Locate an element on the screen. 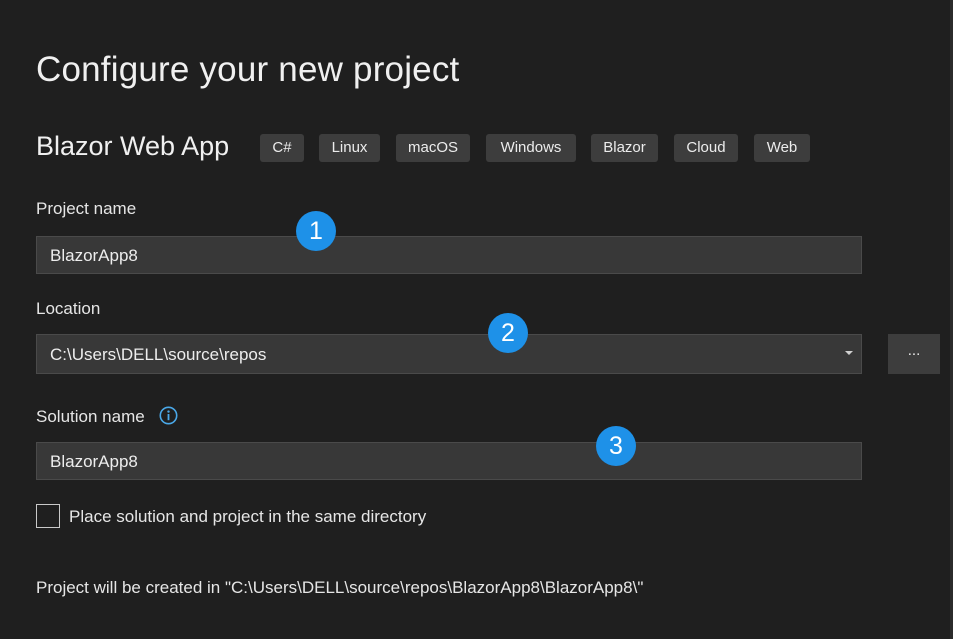  template-name: Blazor Web App is located at coordinates (133, 146).